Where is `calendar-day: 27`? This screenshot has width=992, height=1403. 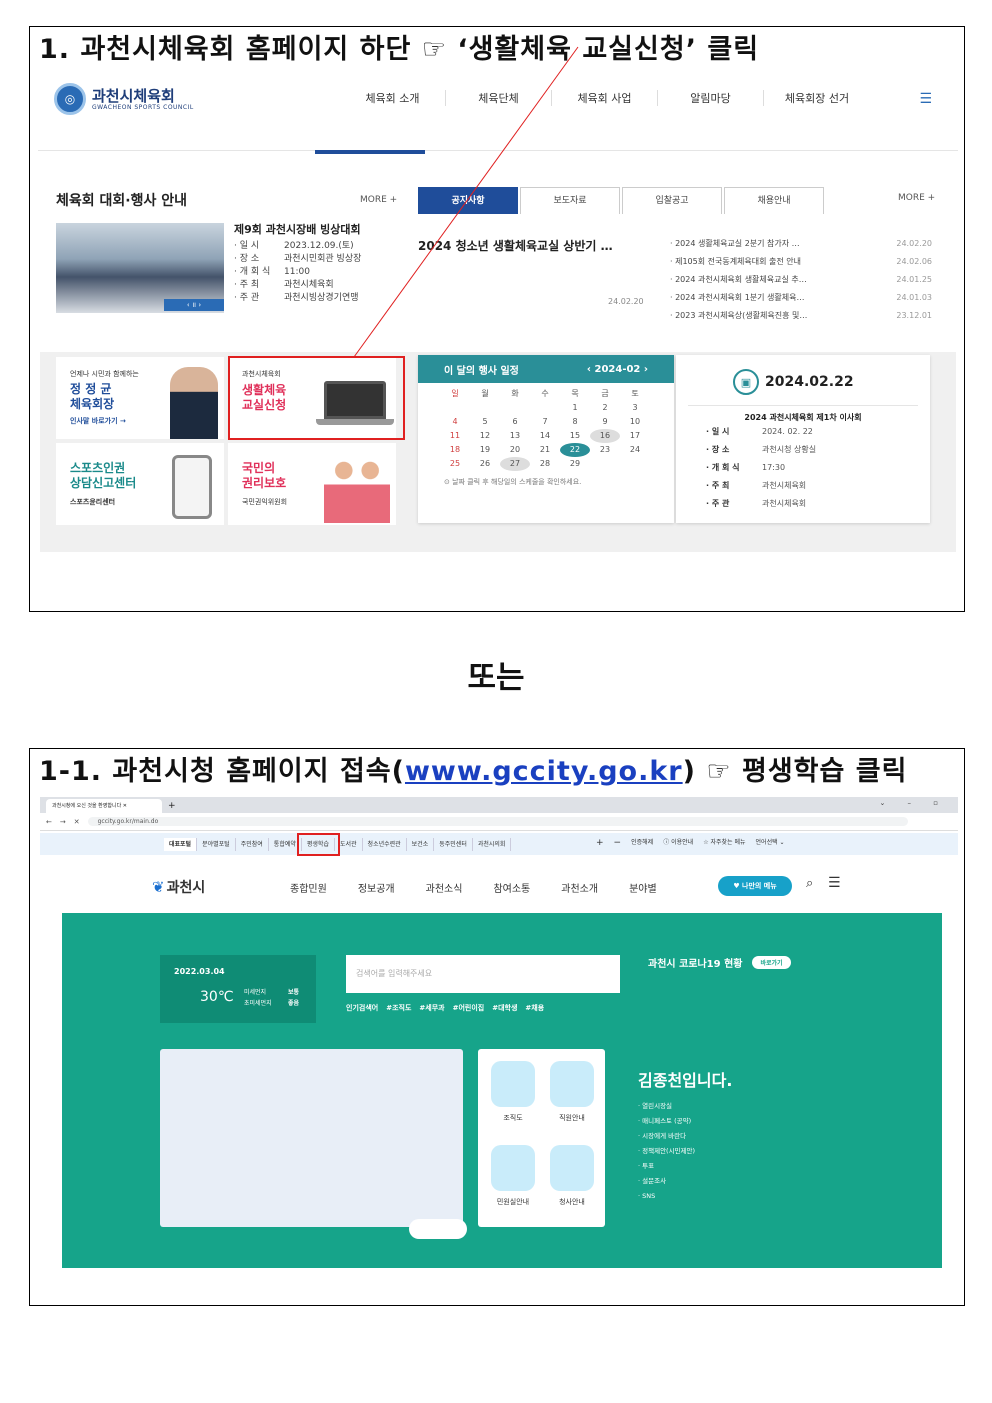
calendar-day: 27 is located at coordinates (515, 464).